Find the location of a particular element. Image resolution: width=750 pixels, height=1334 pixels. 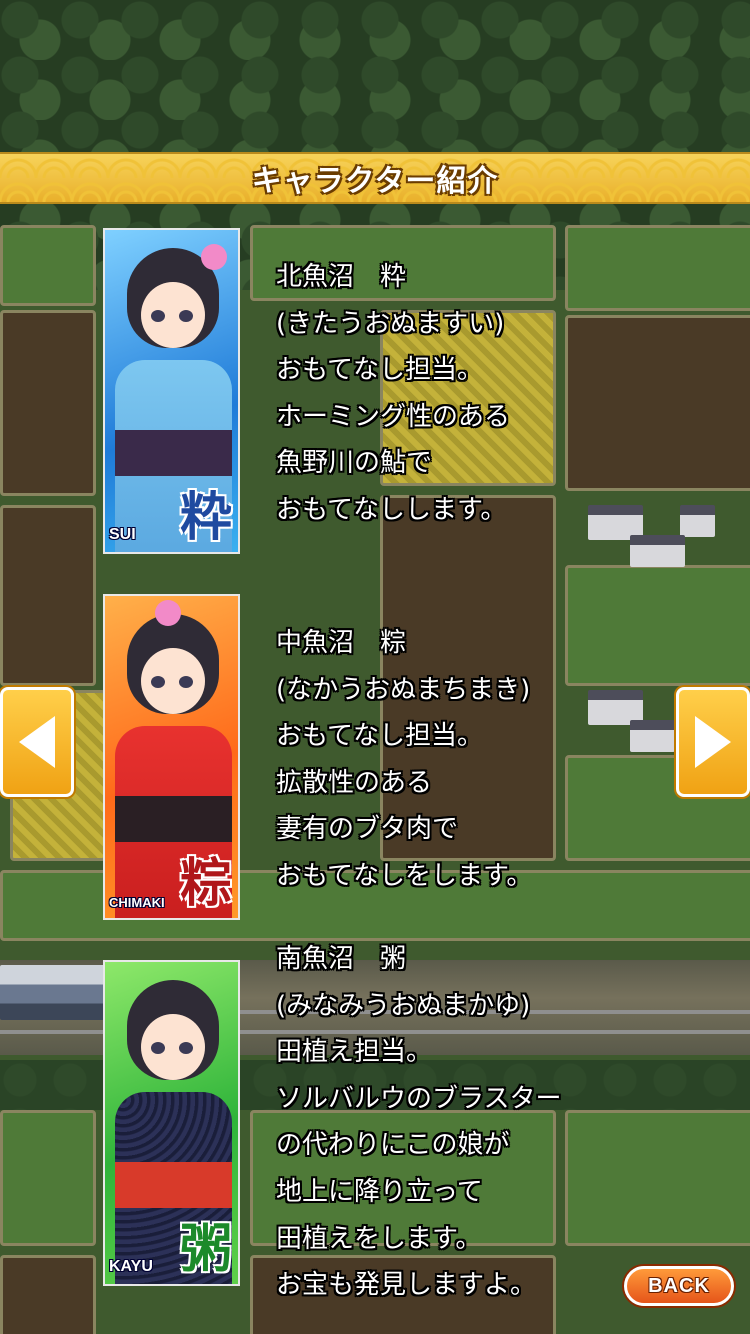

character-reading: (なかうおぬまちまき) is located at coordinates (403, 689).